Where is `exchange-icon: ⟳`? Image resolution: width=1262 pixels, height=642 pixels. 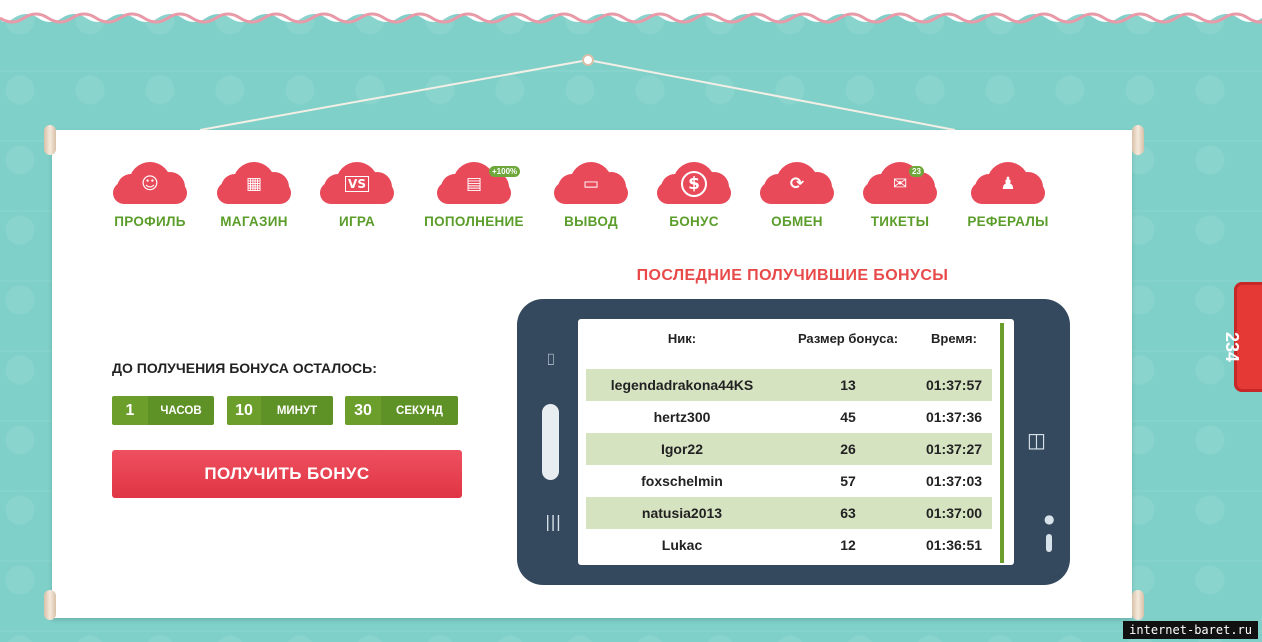 exchange-icon: ⟳ is located at coordinates (797, 184).